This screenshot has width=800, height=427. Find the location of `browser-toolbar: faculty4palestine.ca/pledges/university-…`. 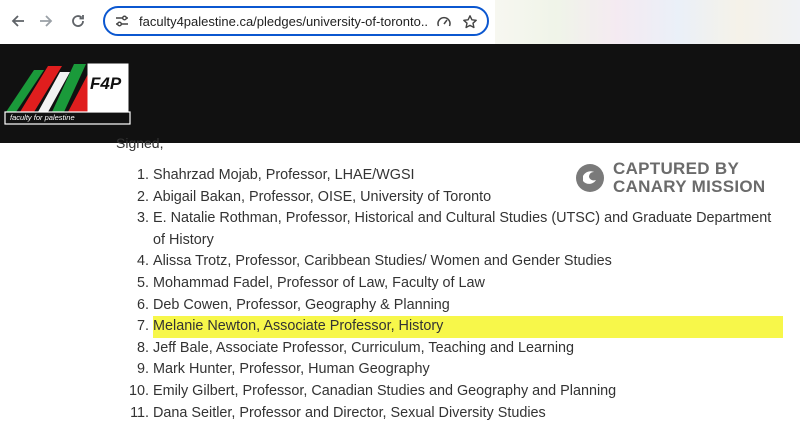

browser-toolbar: faculty4palestine.ca/pledges/university-… is located at coordinates (400, 22).